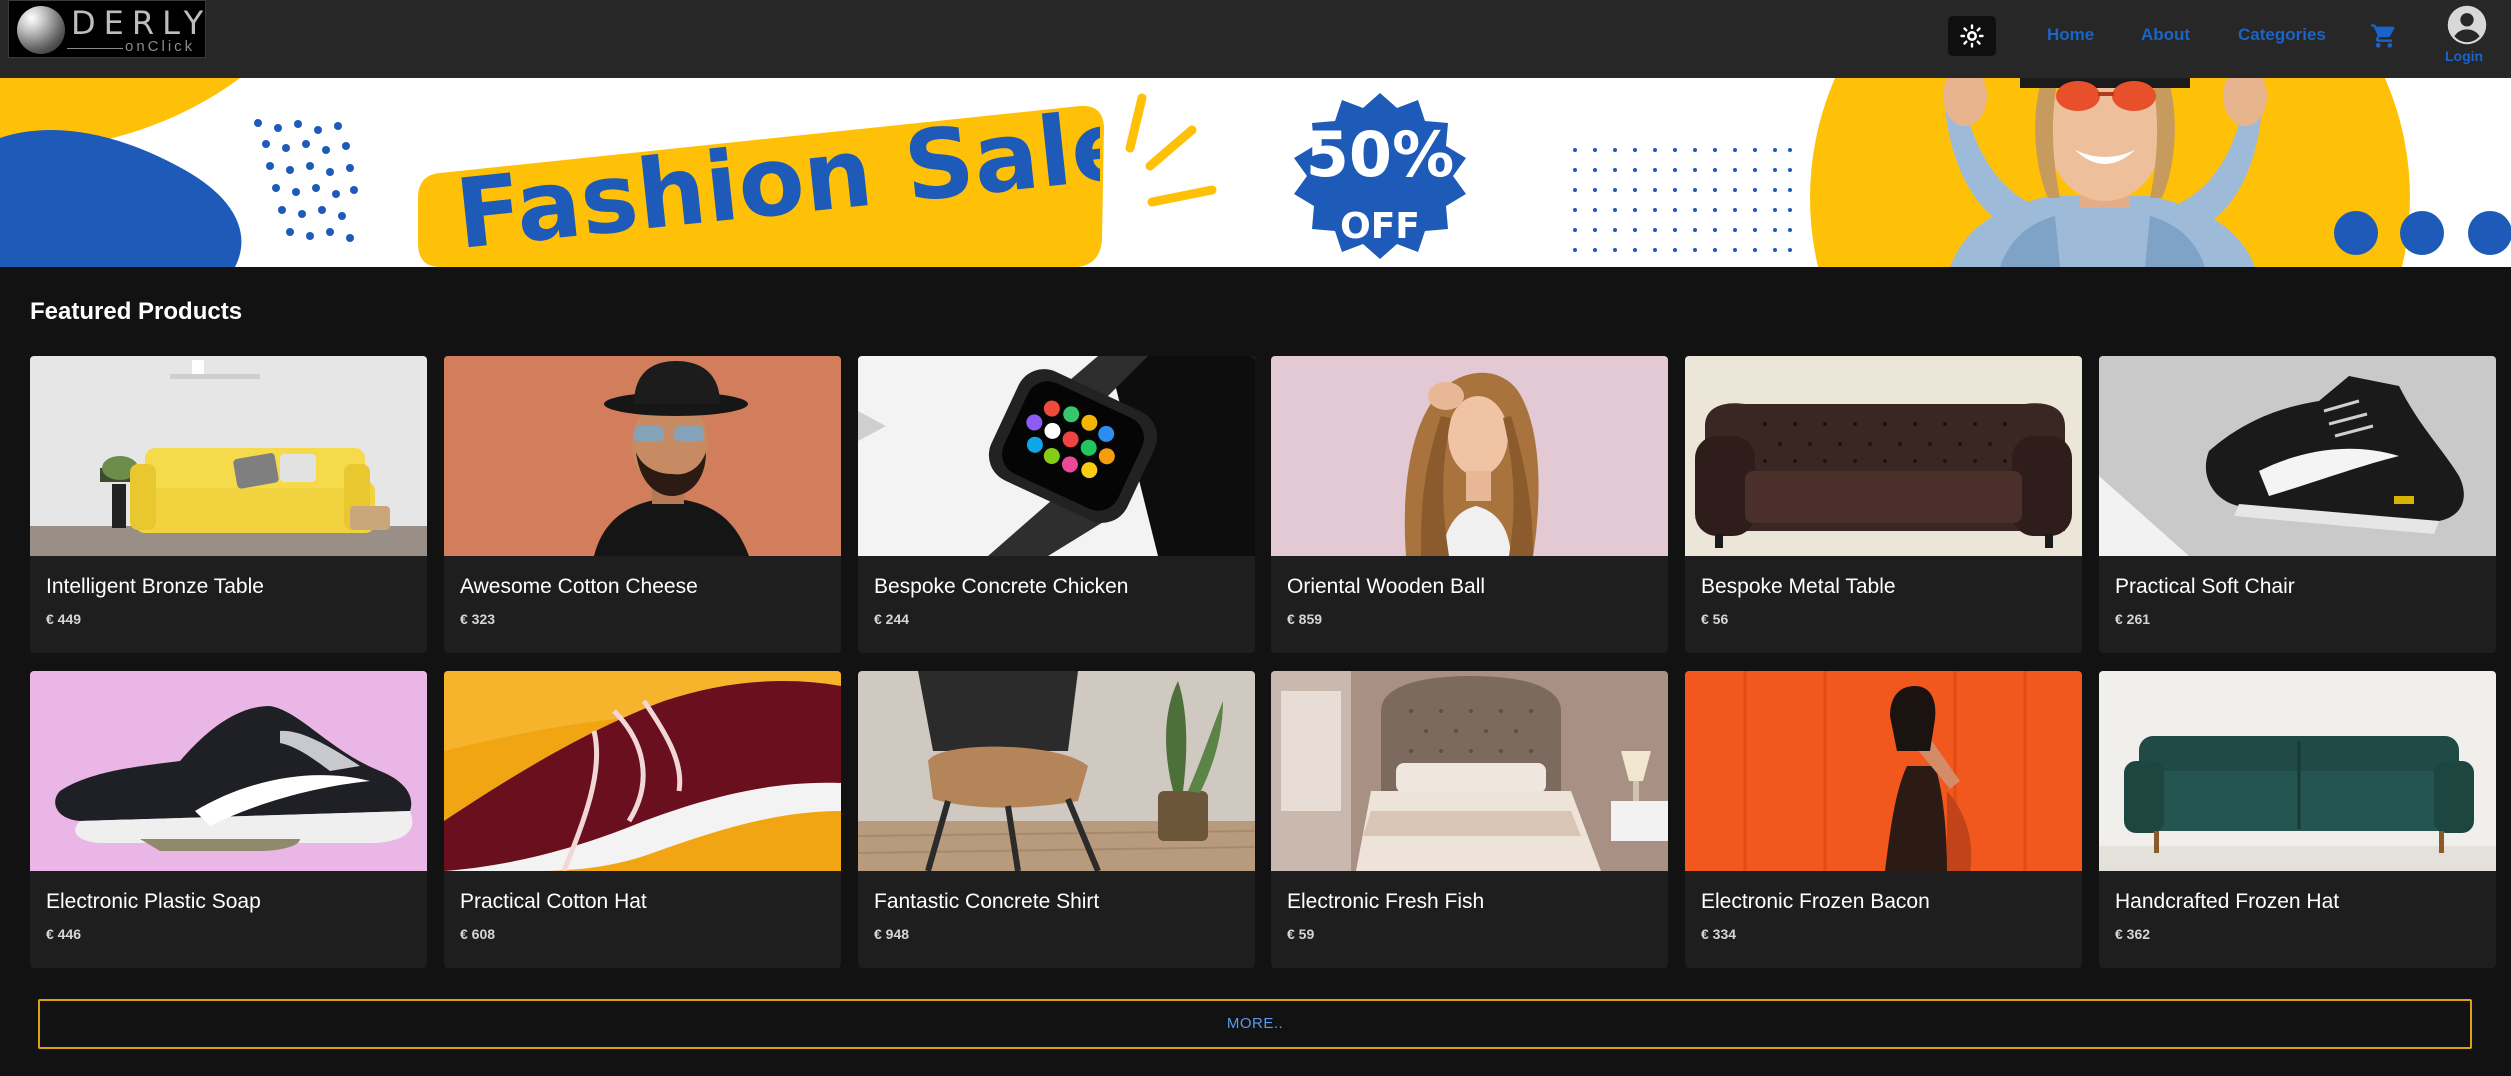 This screenshot has height=1076, width=2511. I want to click on sun-icon, so click(1972, 36).